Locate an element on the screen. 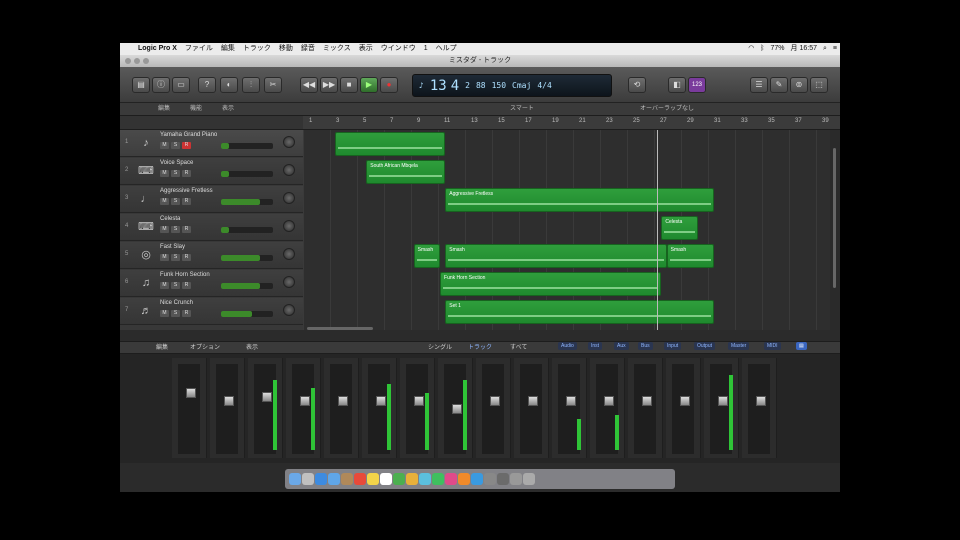 The width and height of the screenshot is (960, 540). preferences-icon is located at coordinates (490, 479).